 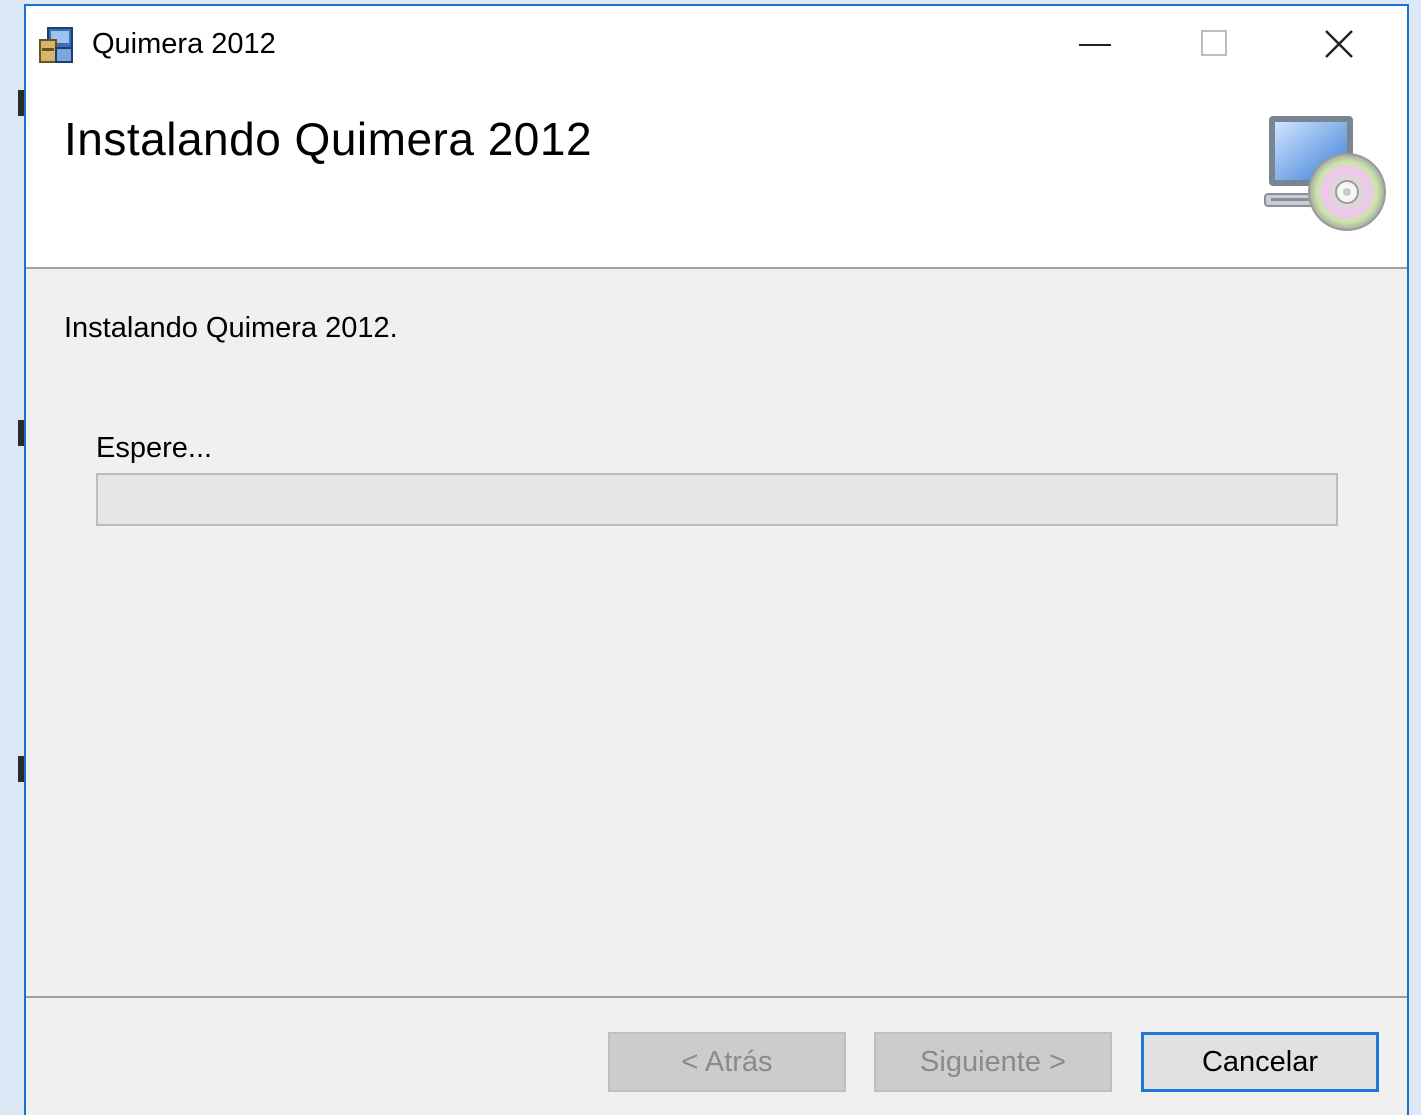 I want to click on footer-divider, so click(x=716, y=997).